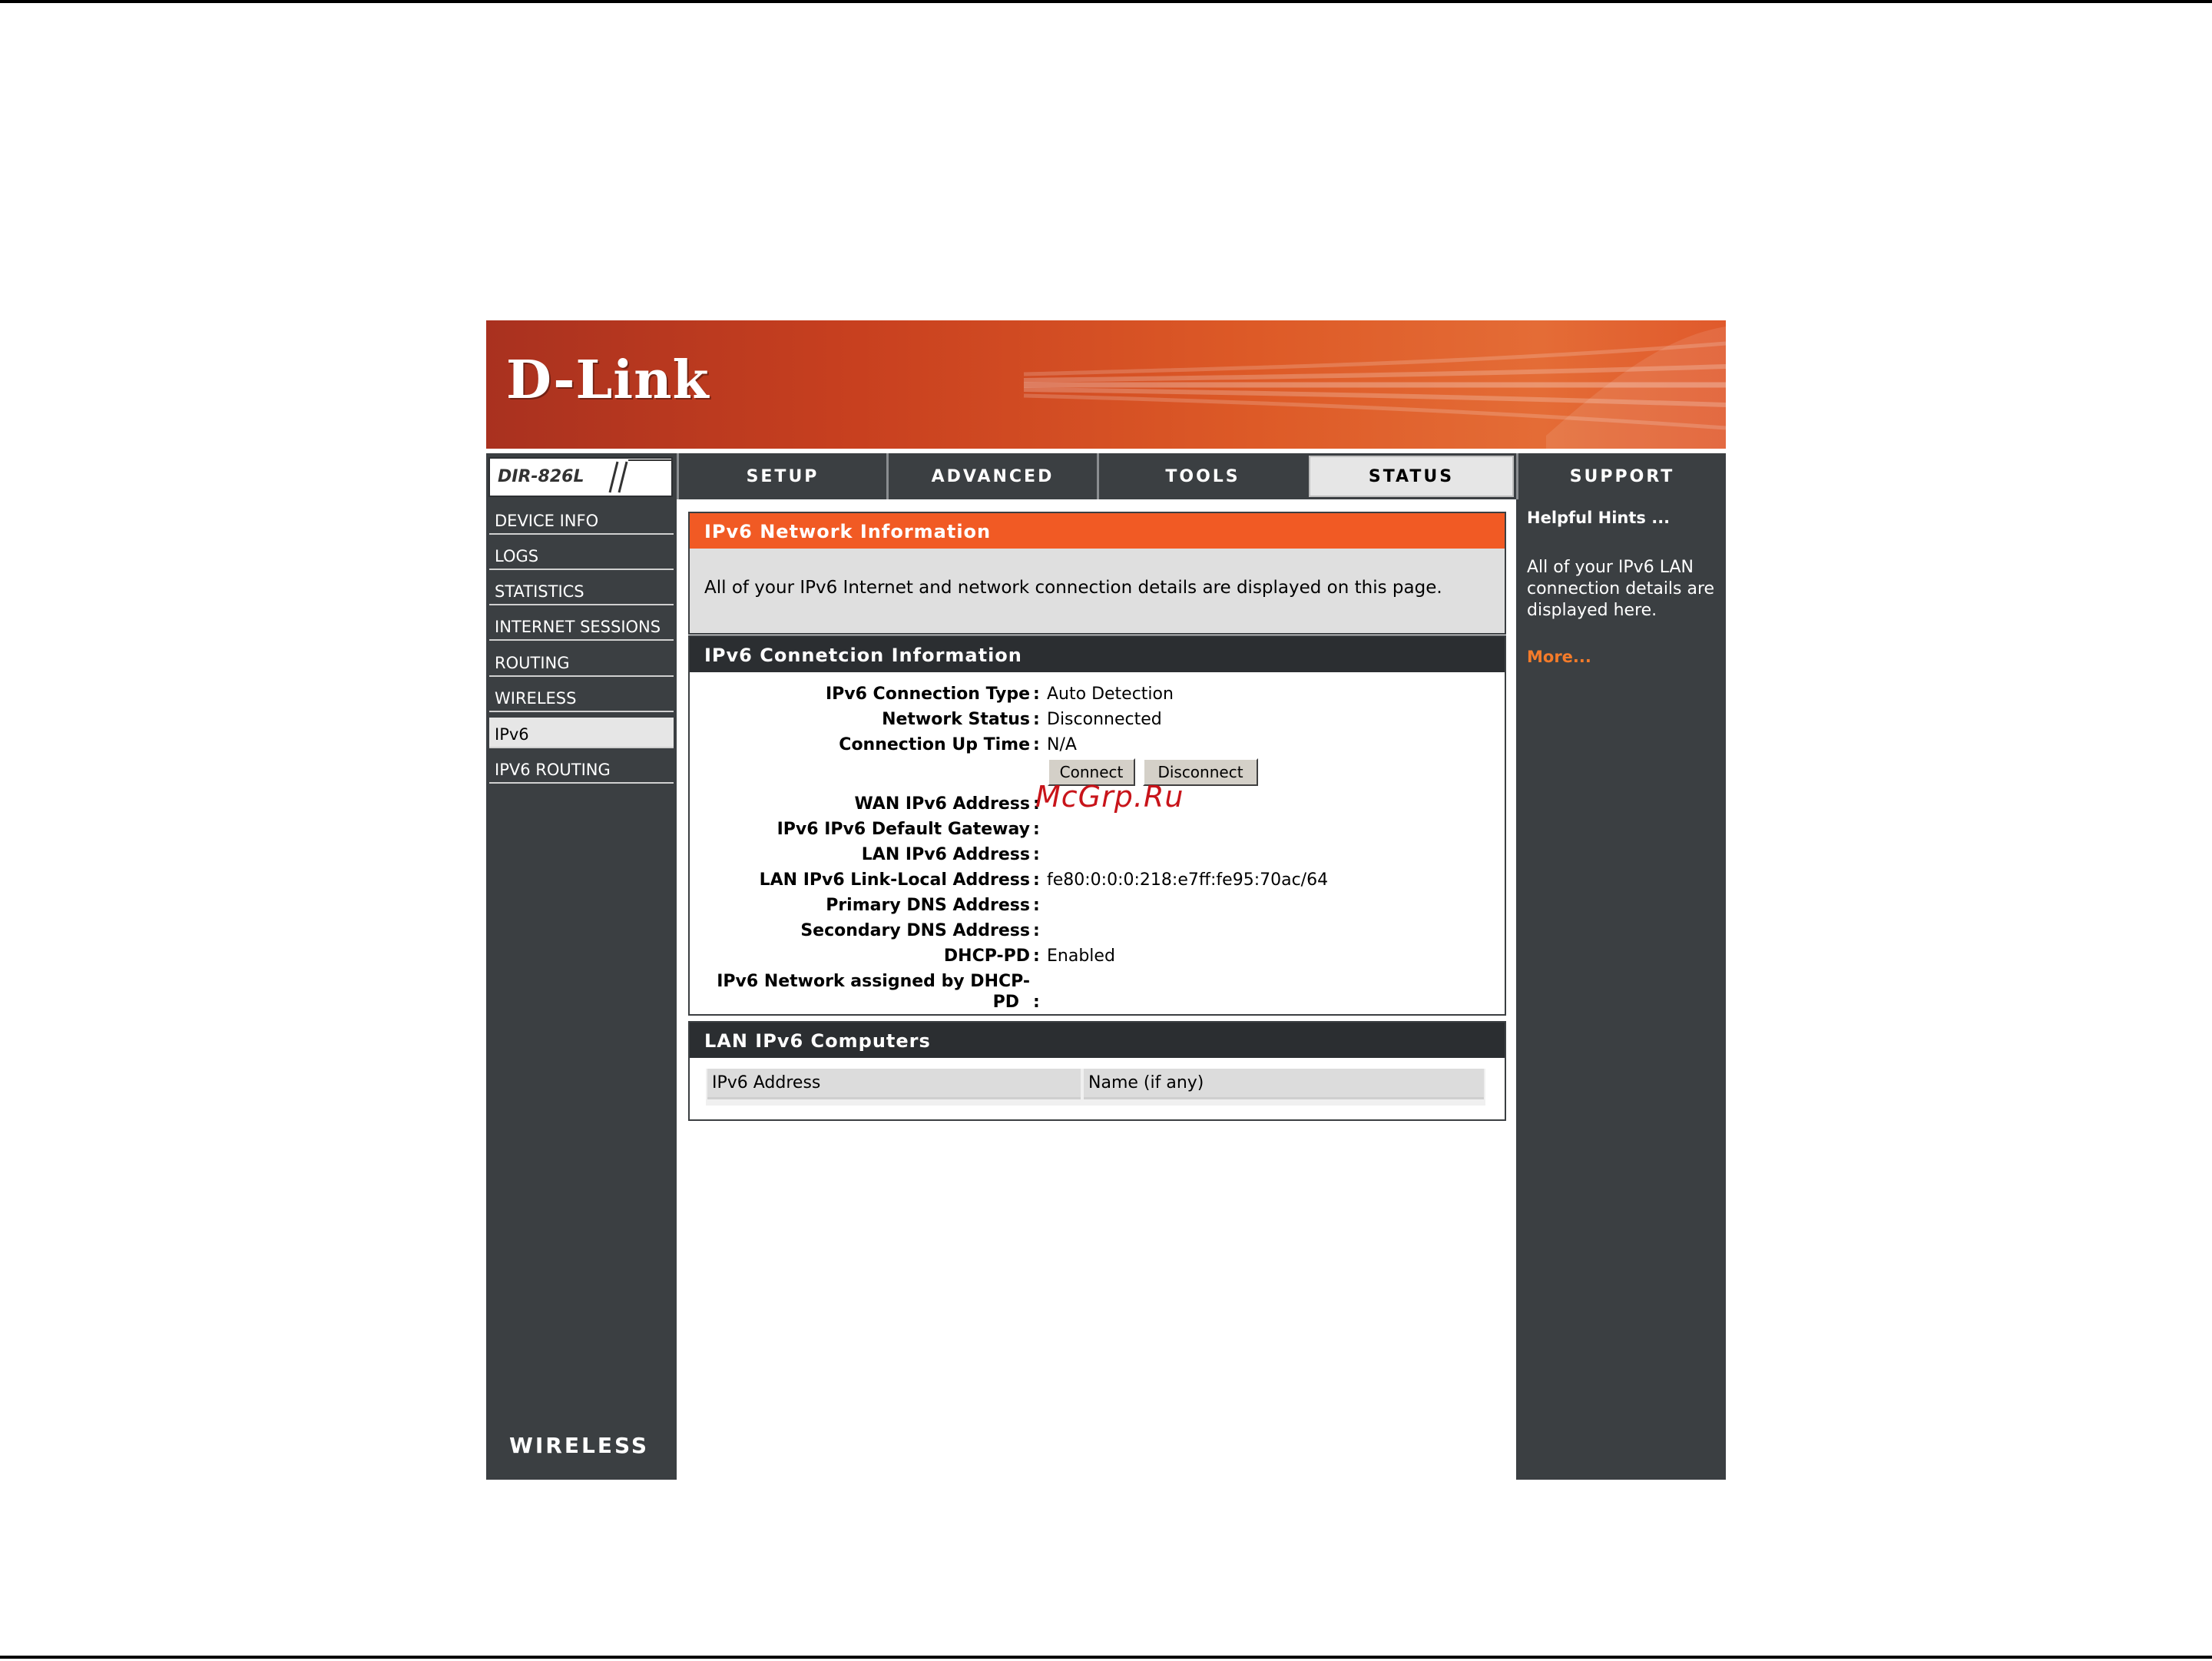  I want to click on field-label: IPv6 IPv6 Default Gateway, so click(904, 829).